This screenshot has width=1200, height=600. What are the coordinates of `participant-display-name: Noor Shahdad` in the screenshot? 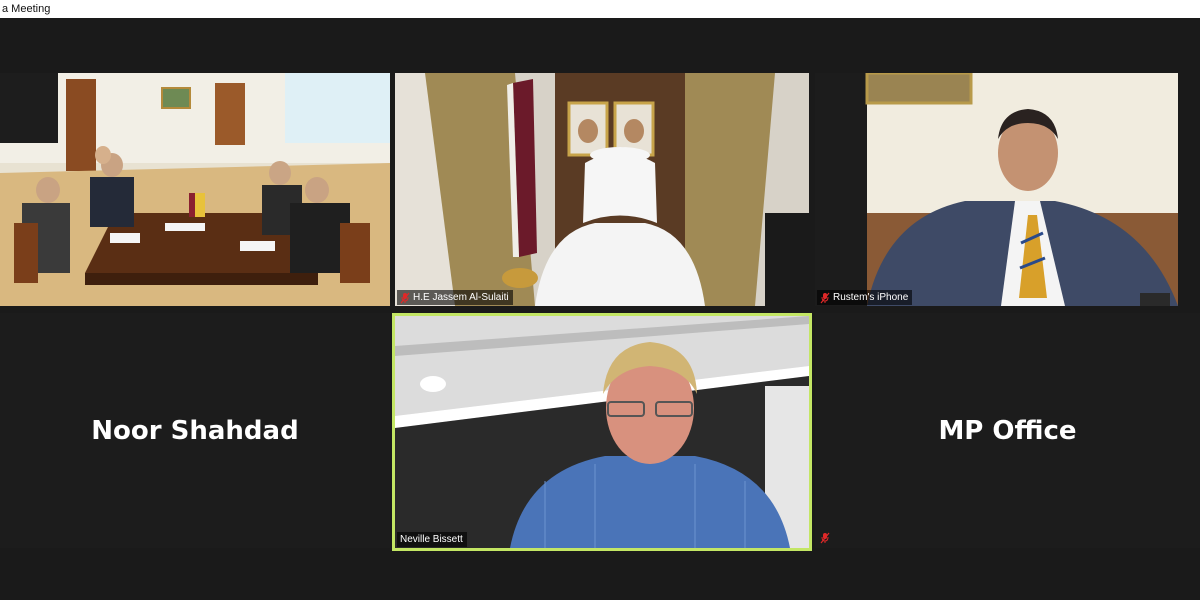 It's located at (195, 430).